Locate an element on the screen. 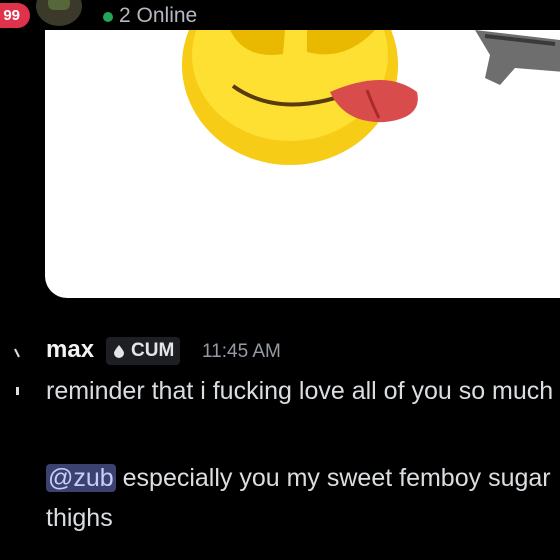 Image resolution: width=560 pixels, height=560 pixels. avatar-edge-icon is located at coordinates (17, 391).